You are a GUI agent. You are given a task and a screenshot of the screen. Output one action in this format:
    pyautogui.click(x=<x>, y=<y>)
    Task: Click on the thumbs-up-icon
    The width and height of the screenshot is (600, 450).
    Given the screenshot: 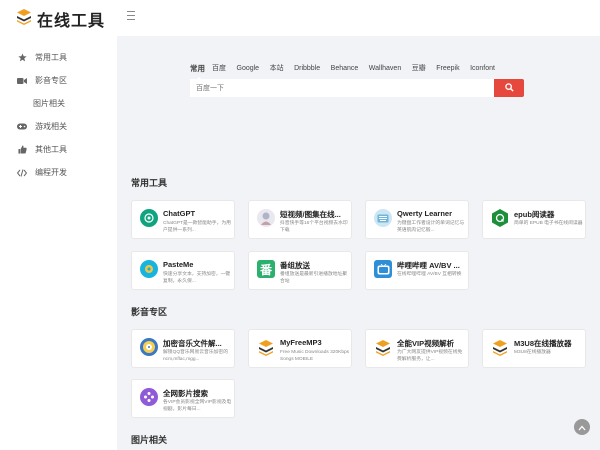 What is the action you would take?
    pyautogui.click(x=22, y=150)
    